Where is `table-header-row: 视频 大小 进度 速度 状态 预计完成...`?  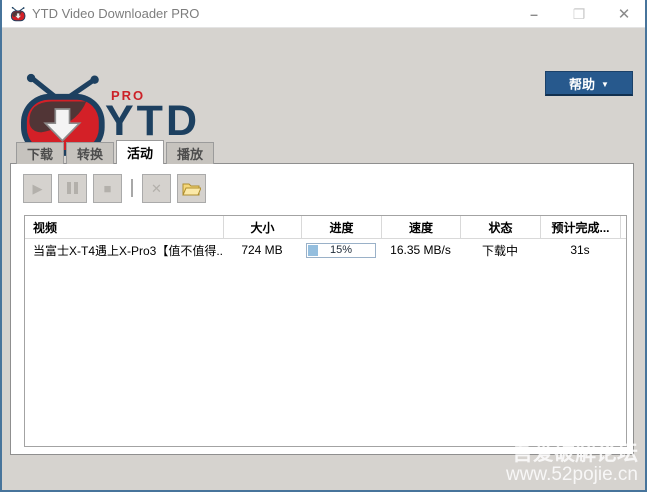 table-header-row: 视频 大小 进度 速度 状态 预计完成... is located at coordinates (325, 227).